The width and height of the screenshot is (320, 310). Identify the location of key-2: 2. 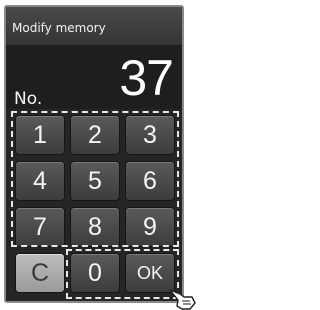
(95, 135).